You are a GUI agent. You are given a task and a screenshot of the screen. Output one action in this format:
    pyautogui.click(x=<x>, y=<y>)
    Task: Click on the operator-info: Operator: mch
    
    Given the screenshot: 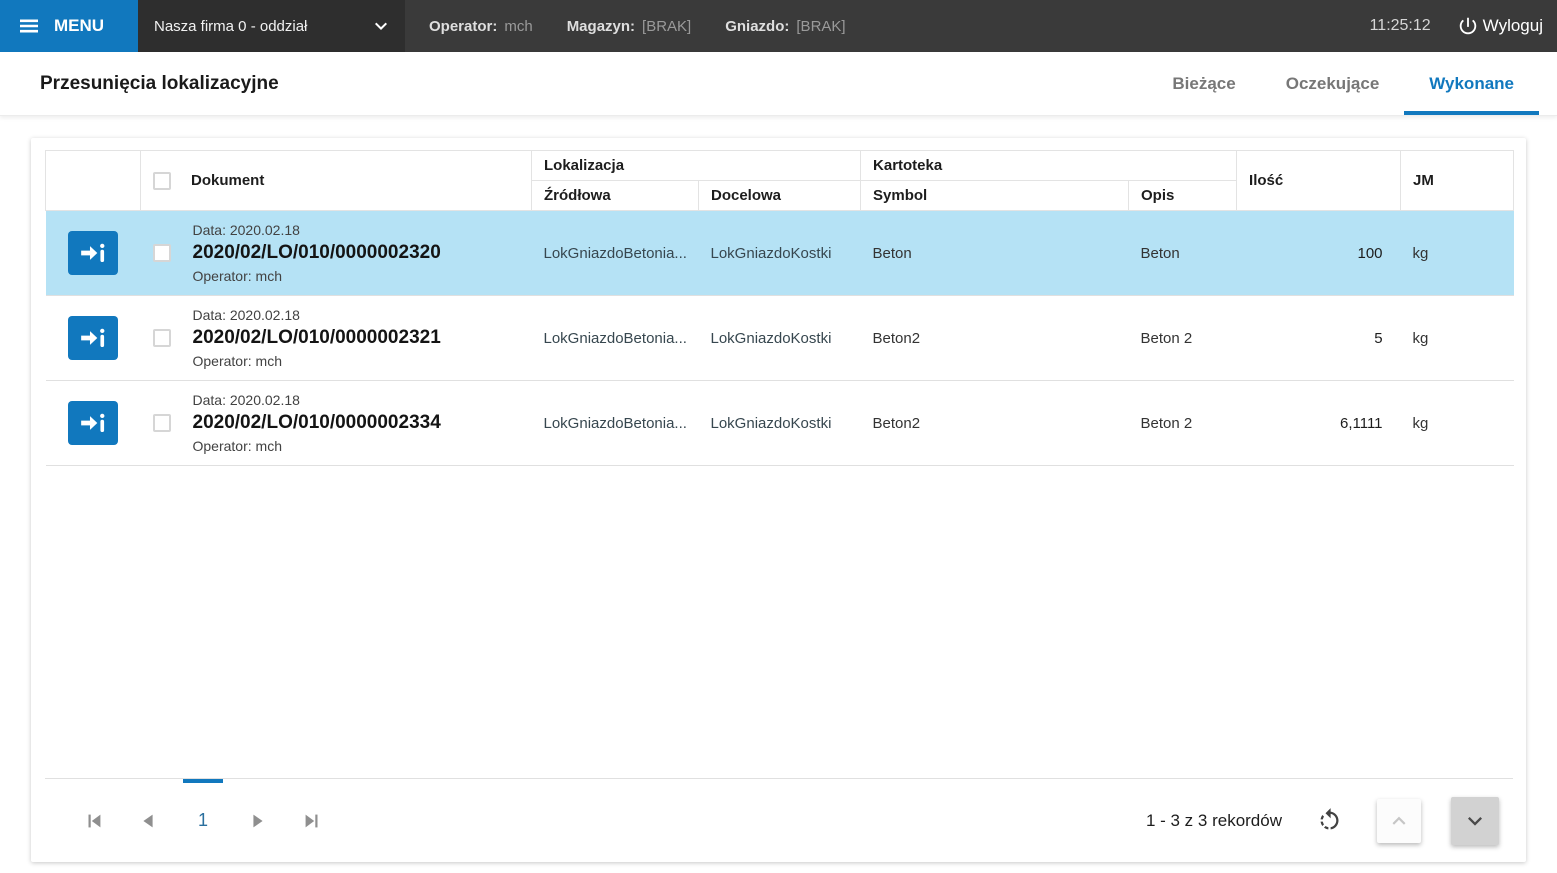 What is the action you would take?
    pyautogui.click(x=481, y=26)
    